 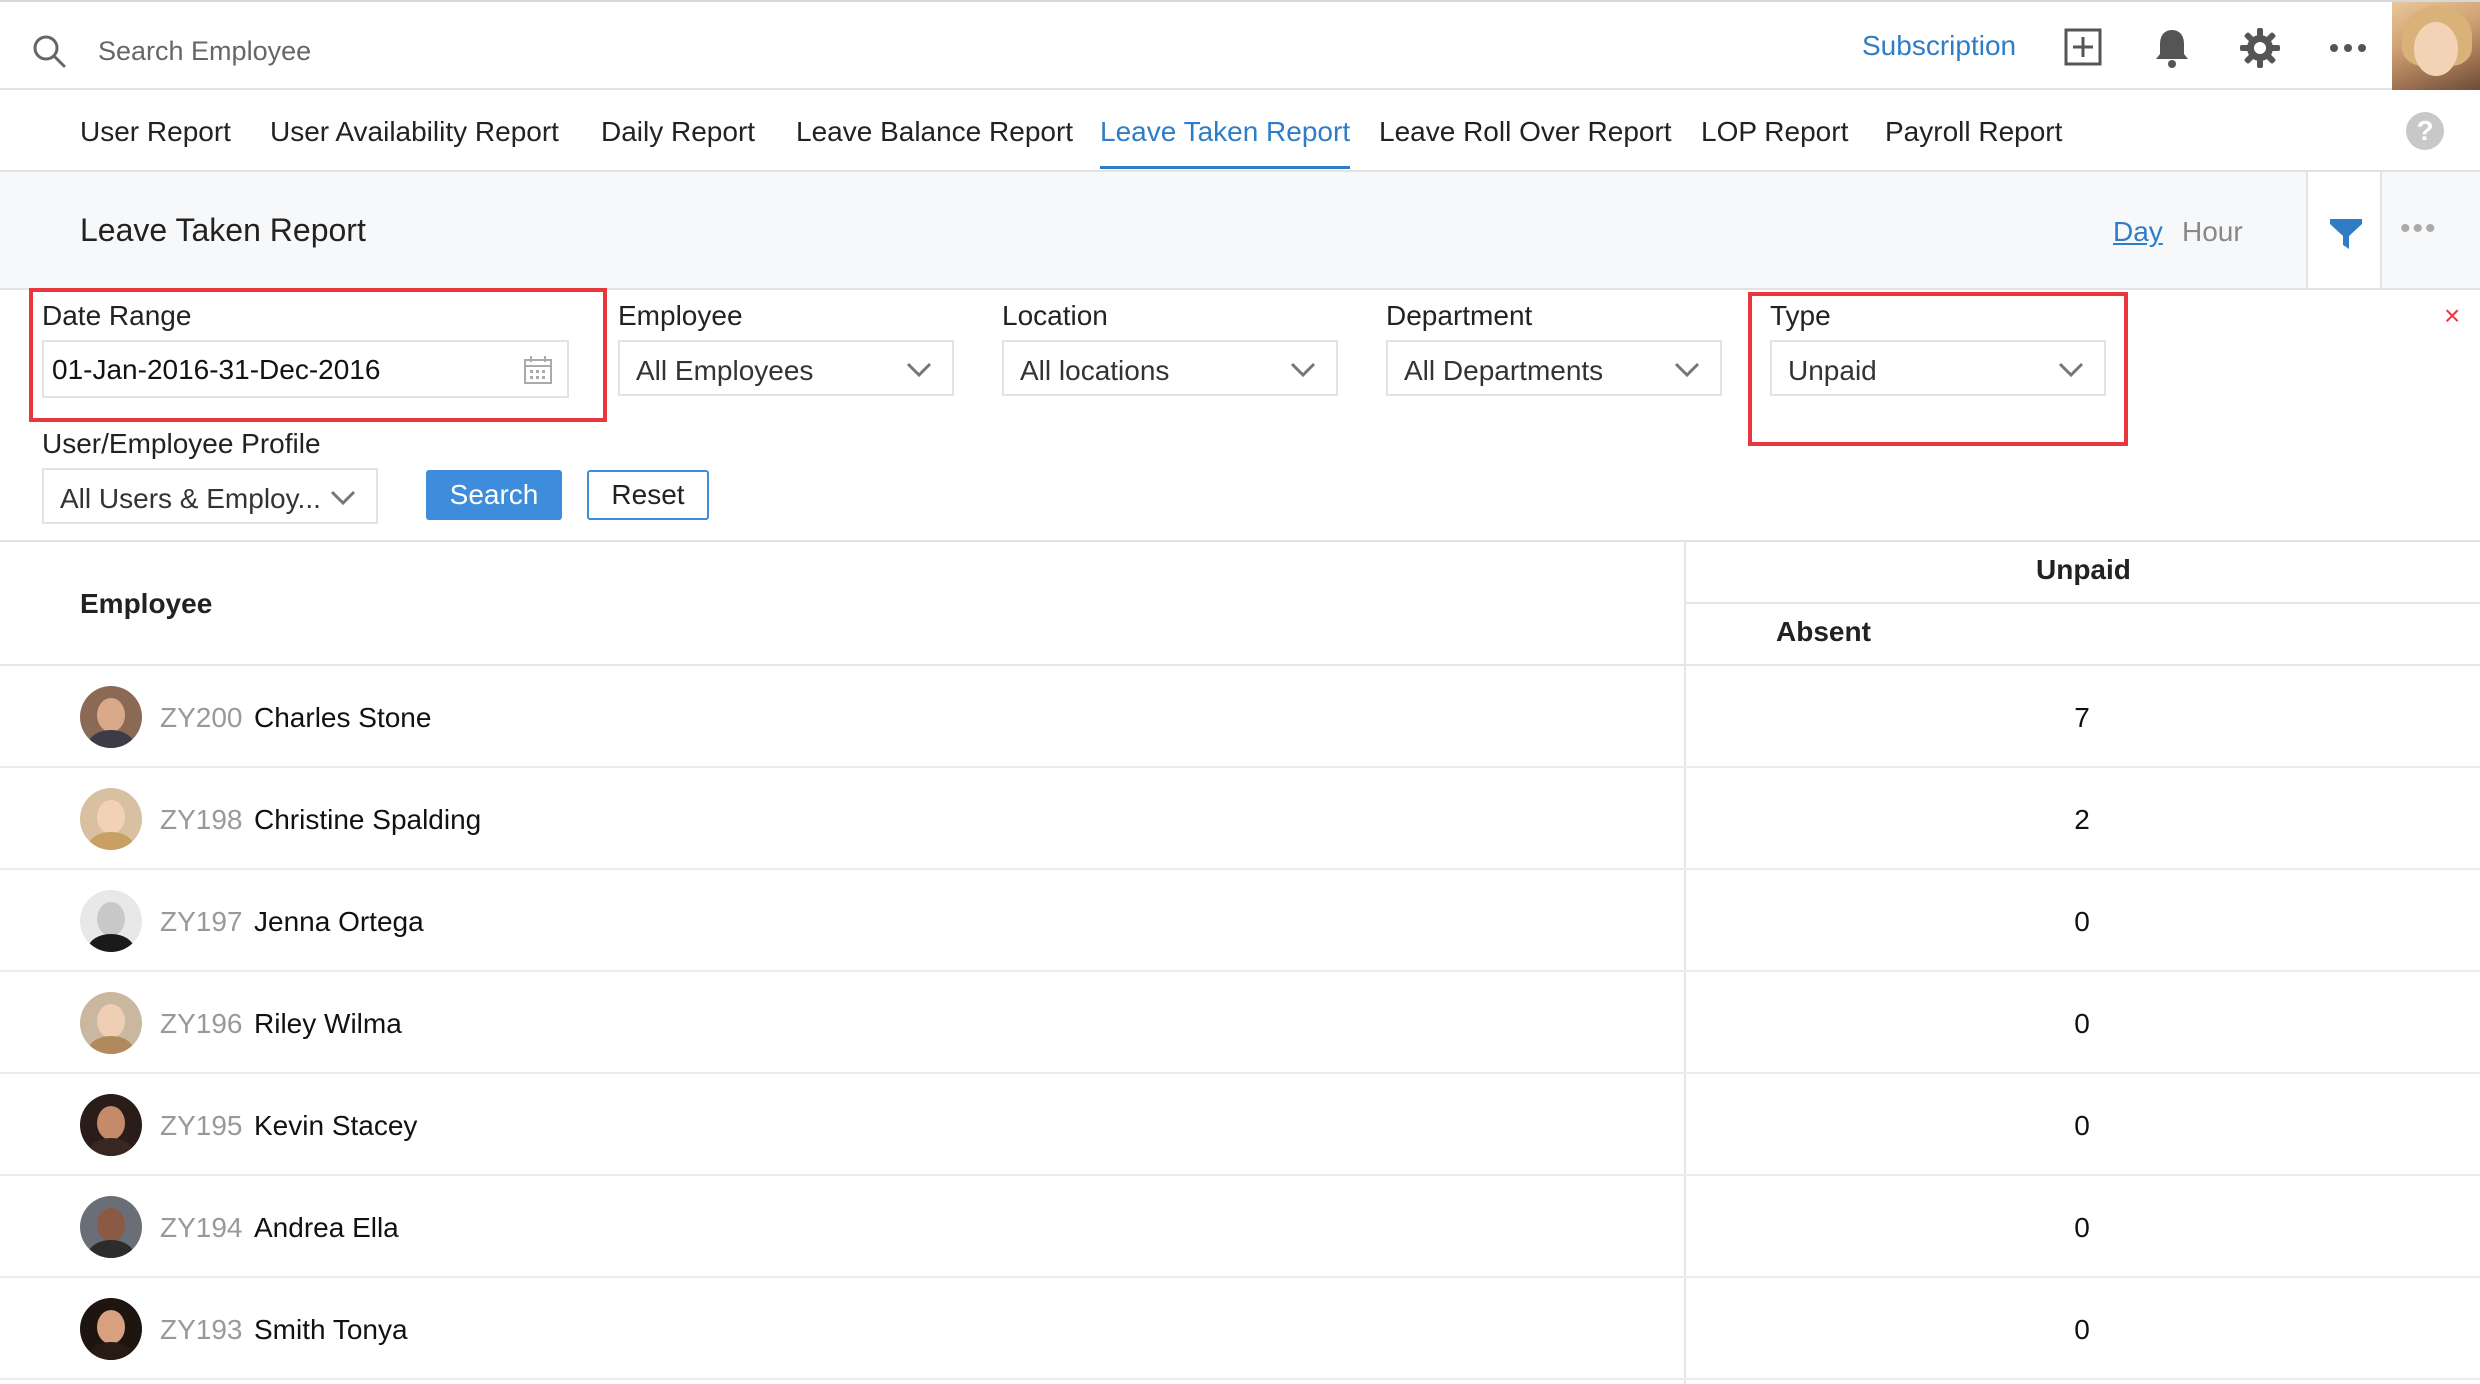 I want to click on unpaid-group-header: Unpaid, so click(x=2083, y=569).